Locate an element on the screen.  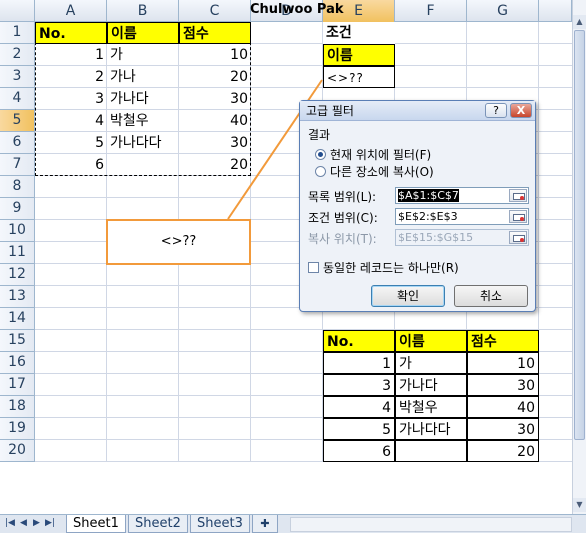
vertical-scrollbar: ▲ ▼ is located at coordinates (579, 259).